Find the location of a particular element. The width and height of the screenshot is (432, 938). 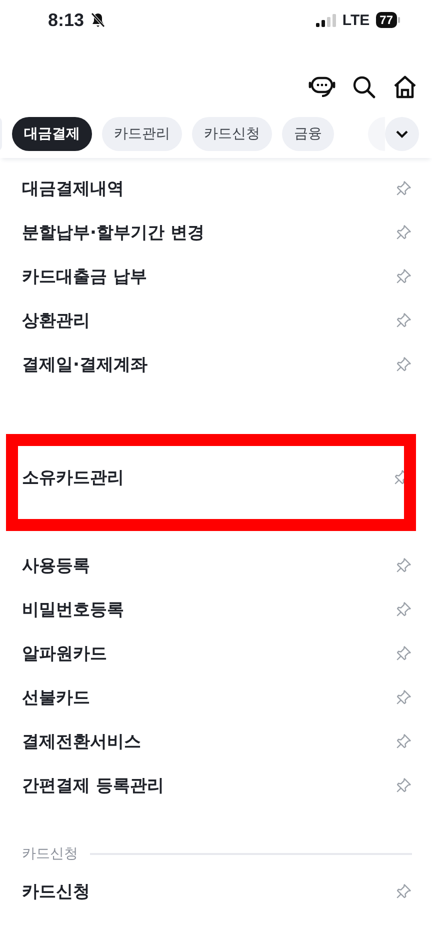

menu-item: 소유카드관리 is located at coordinates (73, 477).